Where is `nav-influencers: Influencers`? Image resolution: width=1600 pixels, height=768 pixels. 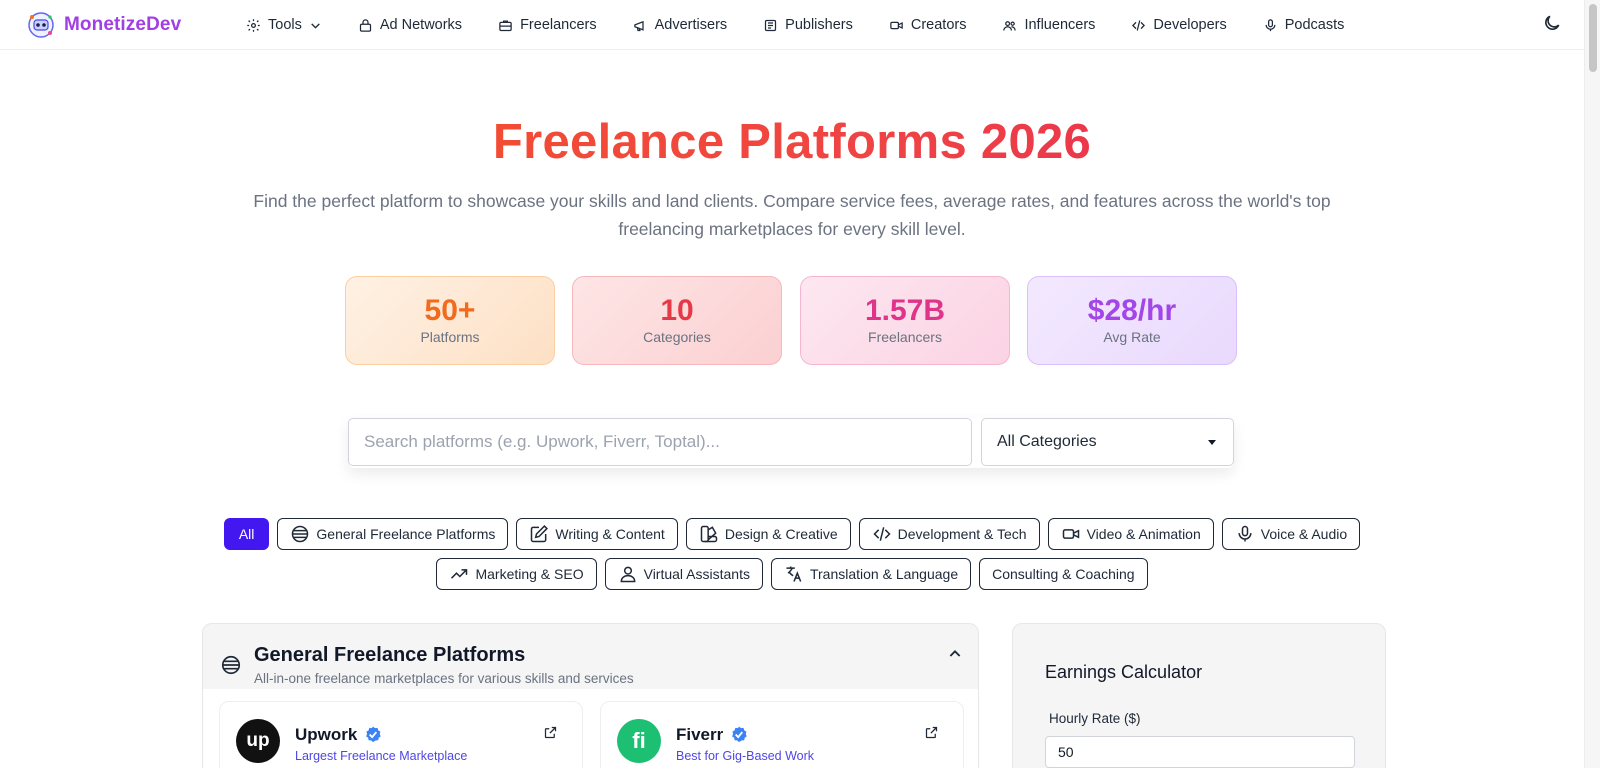
nav-influencers: Influencers is located at coordinates (1048, 25).